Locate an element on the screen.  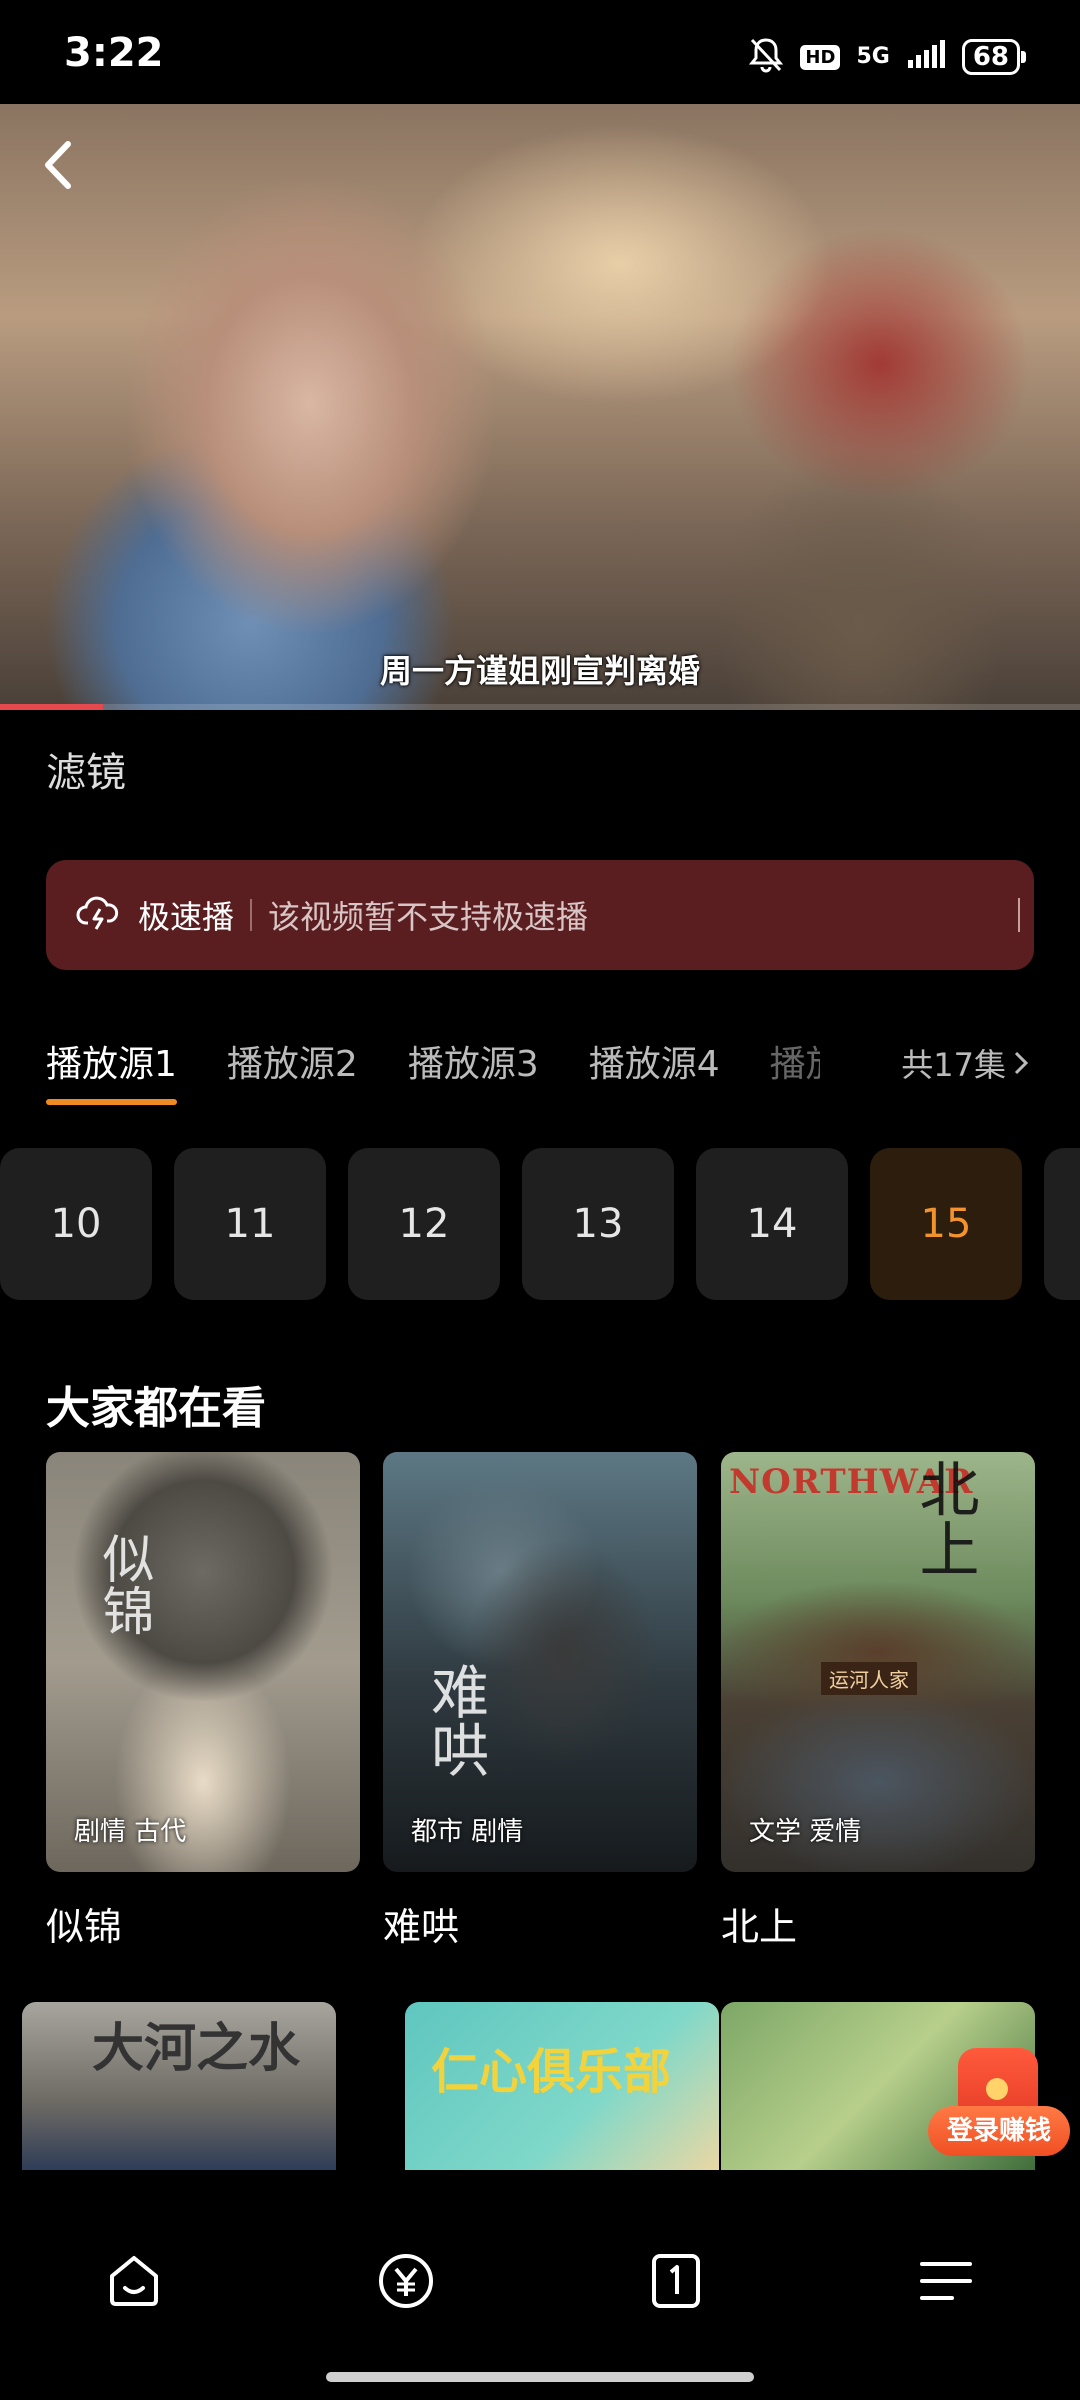
progress-fill is located at coordinates (51, 707).